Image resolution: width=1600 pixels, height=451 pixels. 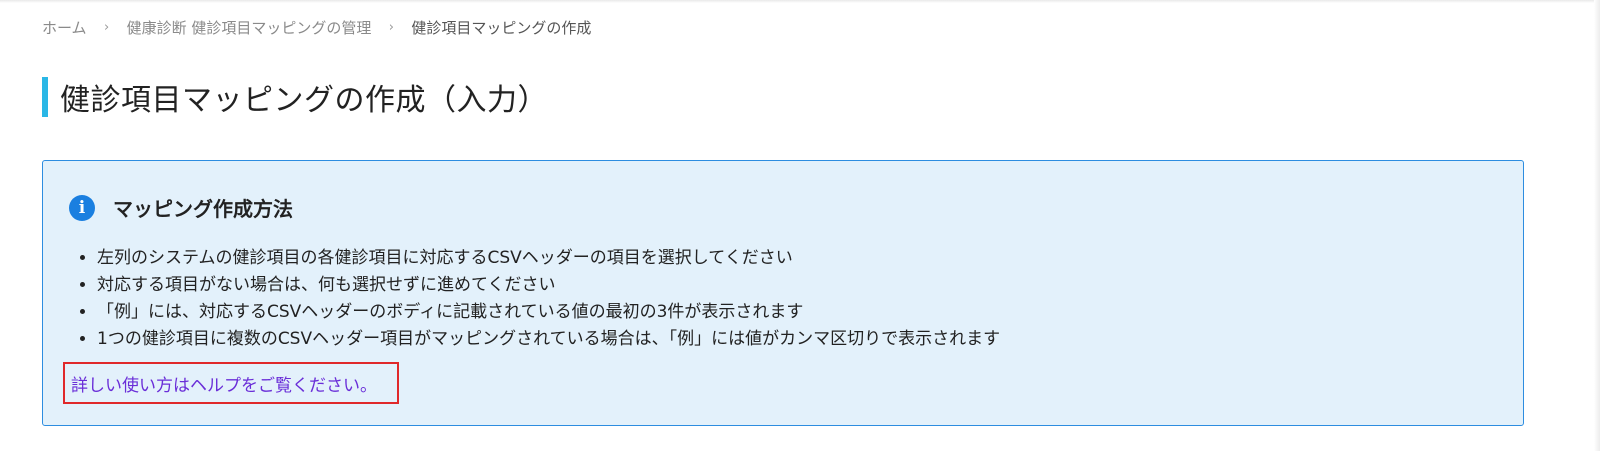 I want to click on top-edge-divider, so click(x=800, y=1).